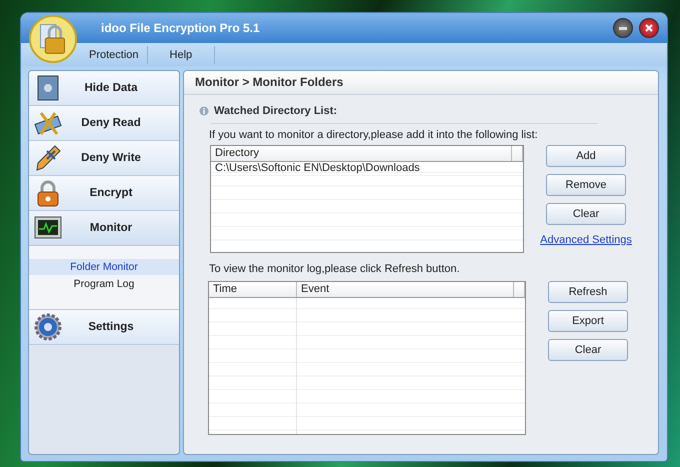 This screenshot has width=680, height=467. I want to click on submenu-item: Program Log, so click(104, 284).